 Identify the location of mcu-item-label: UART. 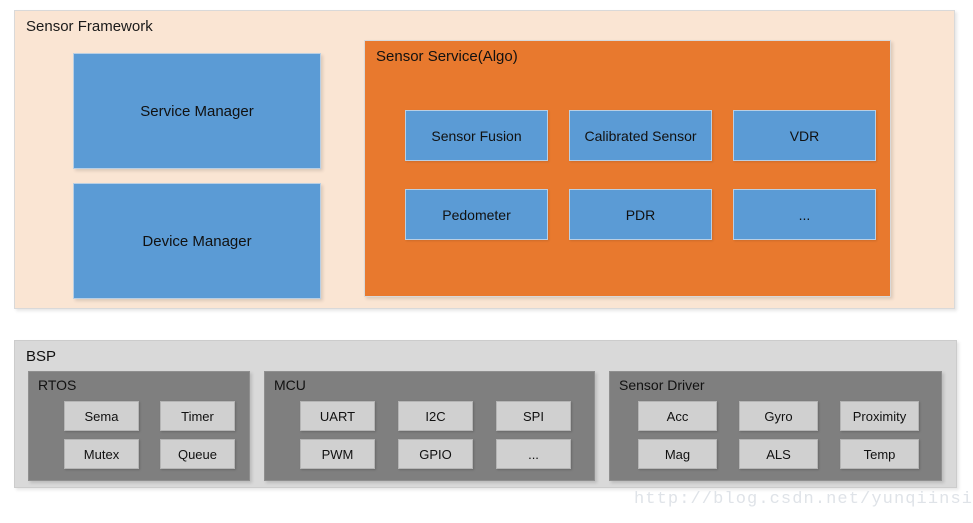
(337, 416).